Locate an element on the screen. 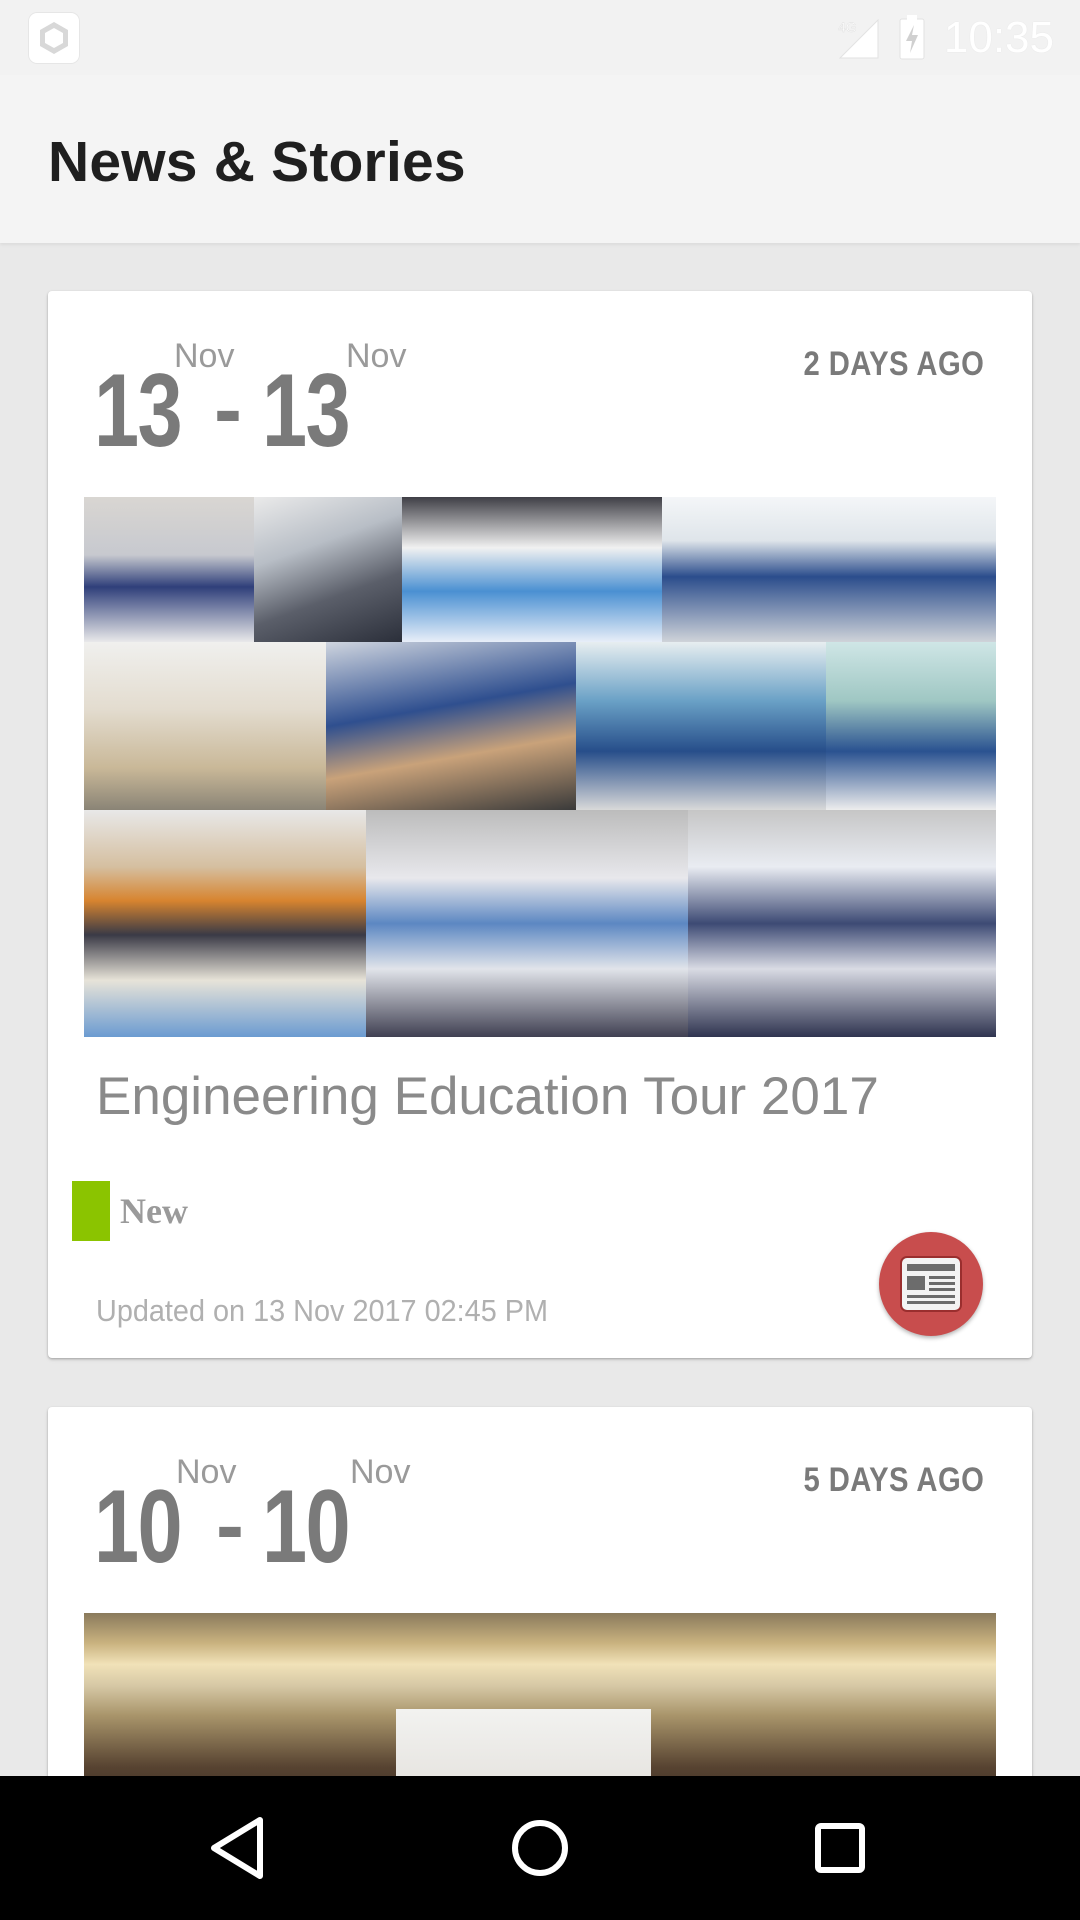 Image resolution: width=1080 pixels, height=1920 pixels. status-bar: 4G 10:35 is located at coordinates (540, 37).